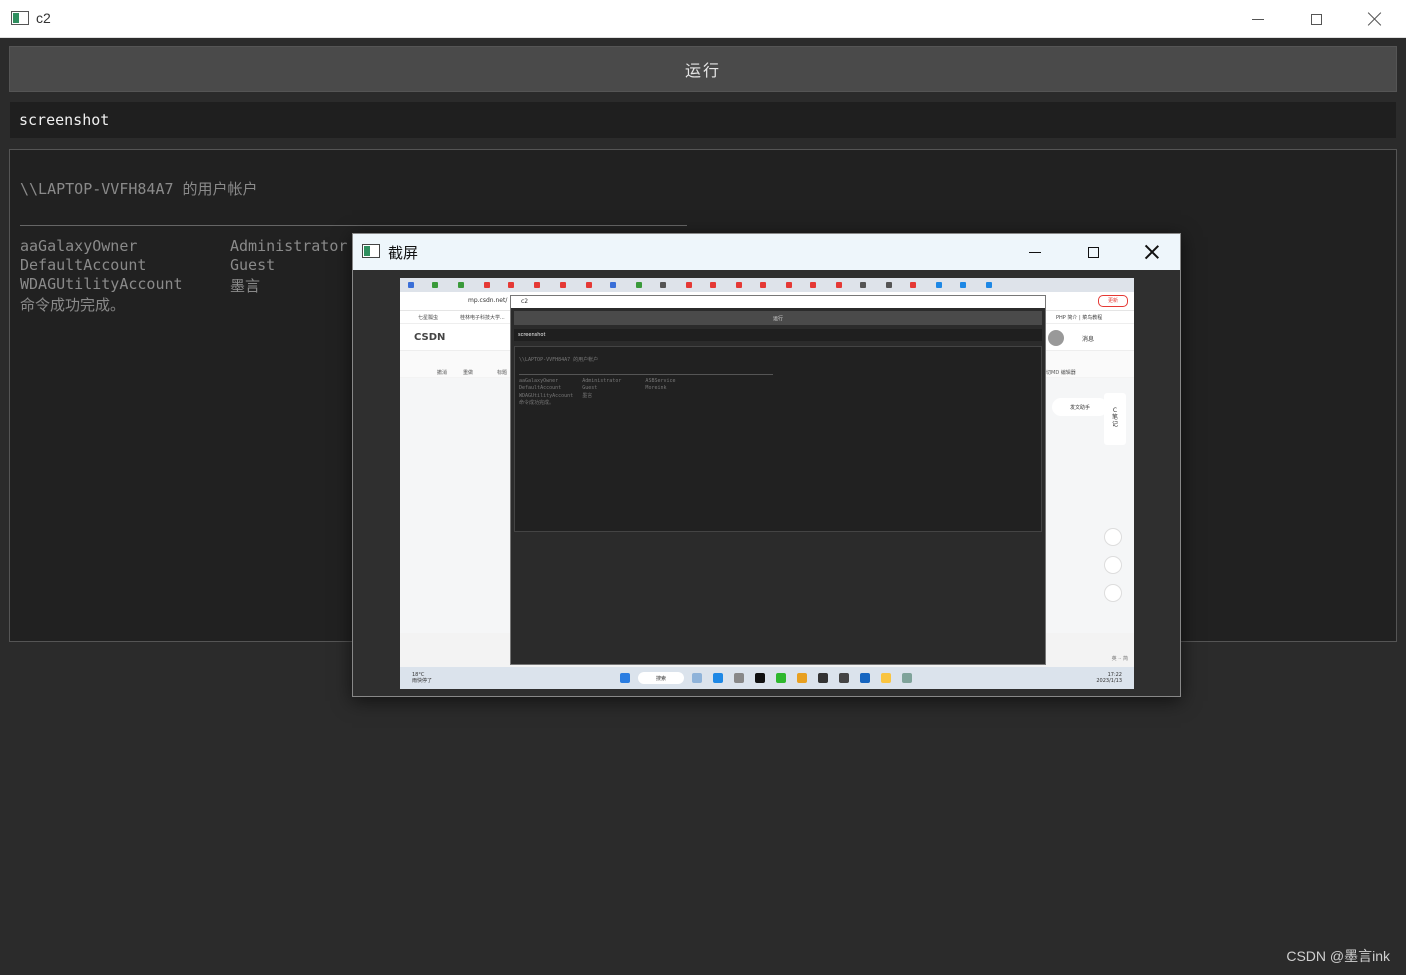 This screenshot has height=975, width=1406. Describe the element at coordinates (502, 373) in the screenshot. I see `heading-label: 标题` at that location.